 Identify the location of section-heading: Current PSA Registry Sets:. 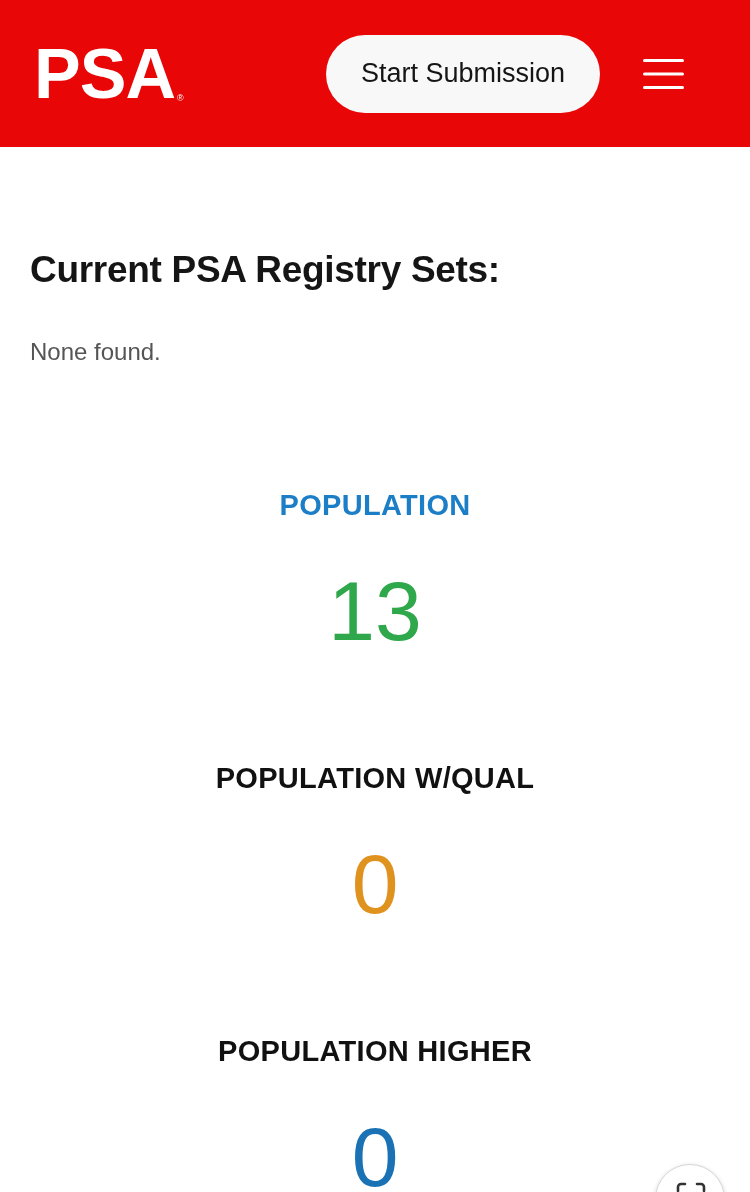
(265, 270).